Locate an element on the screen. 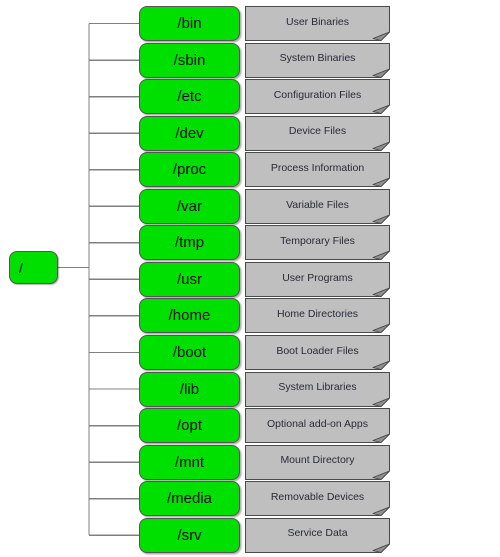 This screenshot has width=500, height=557. directory-node-tmp: /tmp is located at coordinates (189, 243).